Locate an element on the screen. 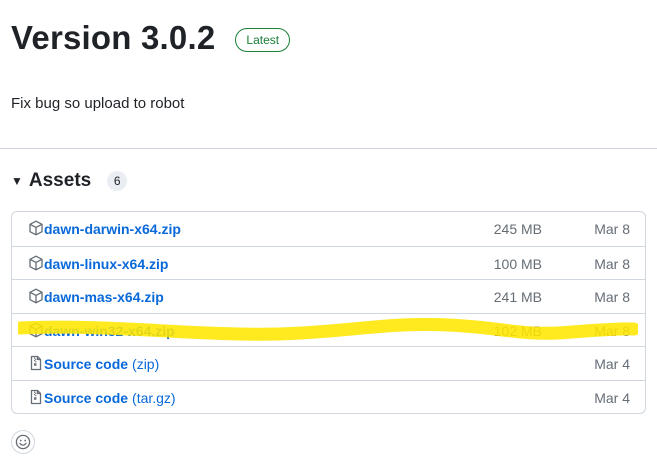  divider is located at coordinates (328, 148).